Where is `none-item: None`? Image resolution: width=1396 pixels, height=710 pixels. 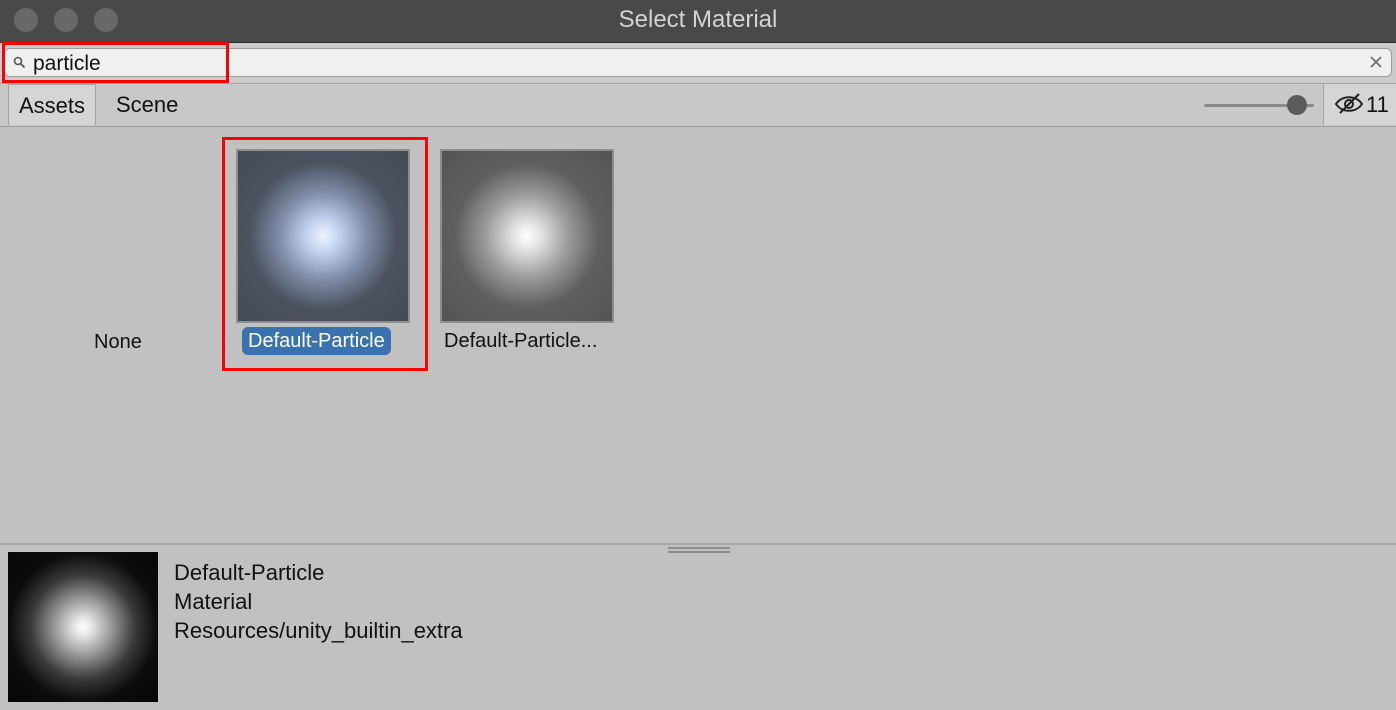 none-item: None is located at coordinates (118, 342).